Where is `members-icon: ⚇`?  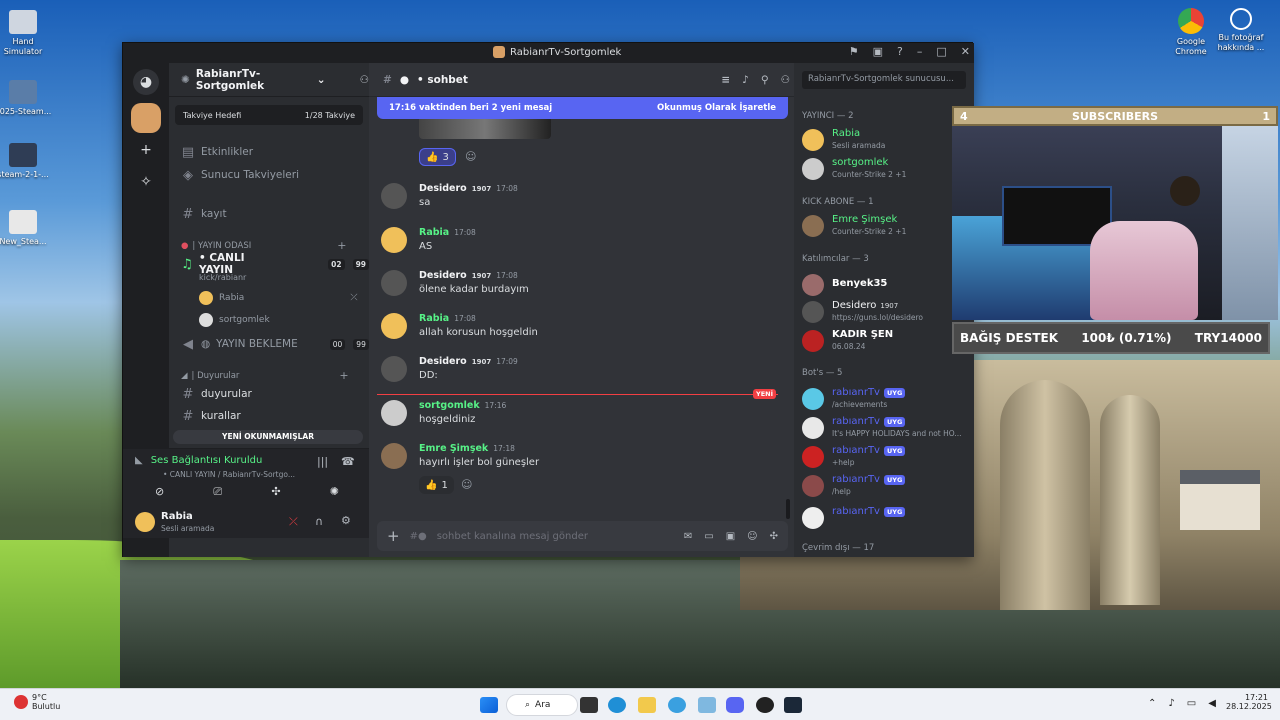 members-icon: ⚇ is located at coordinates (785, 80).